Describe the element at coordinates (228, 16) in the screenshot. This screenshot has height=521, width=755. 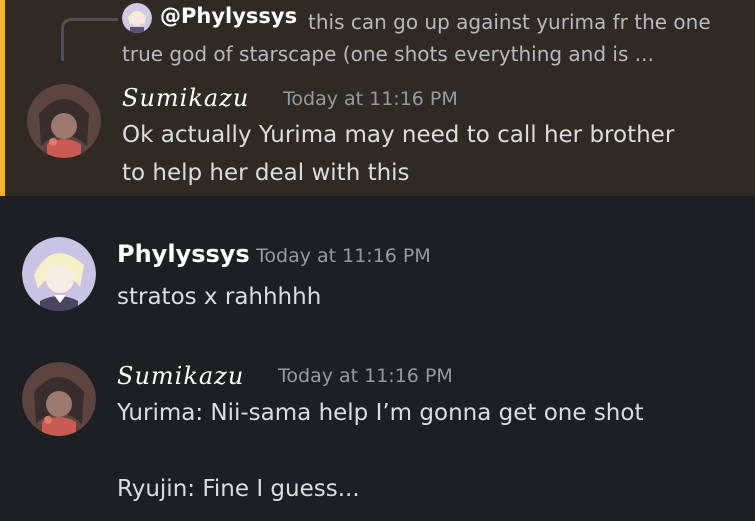
I see `reply-author: @Phylyssys` at that location.